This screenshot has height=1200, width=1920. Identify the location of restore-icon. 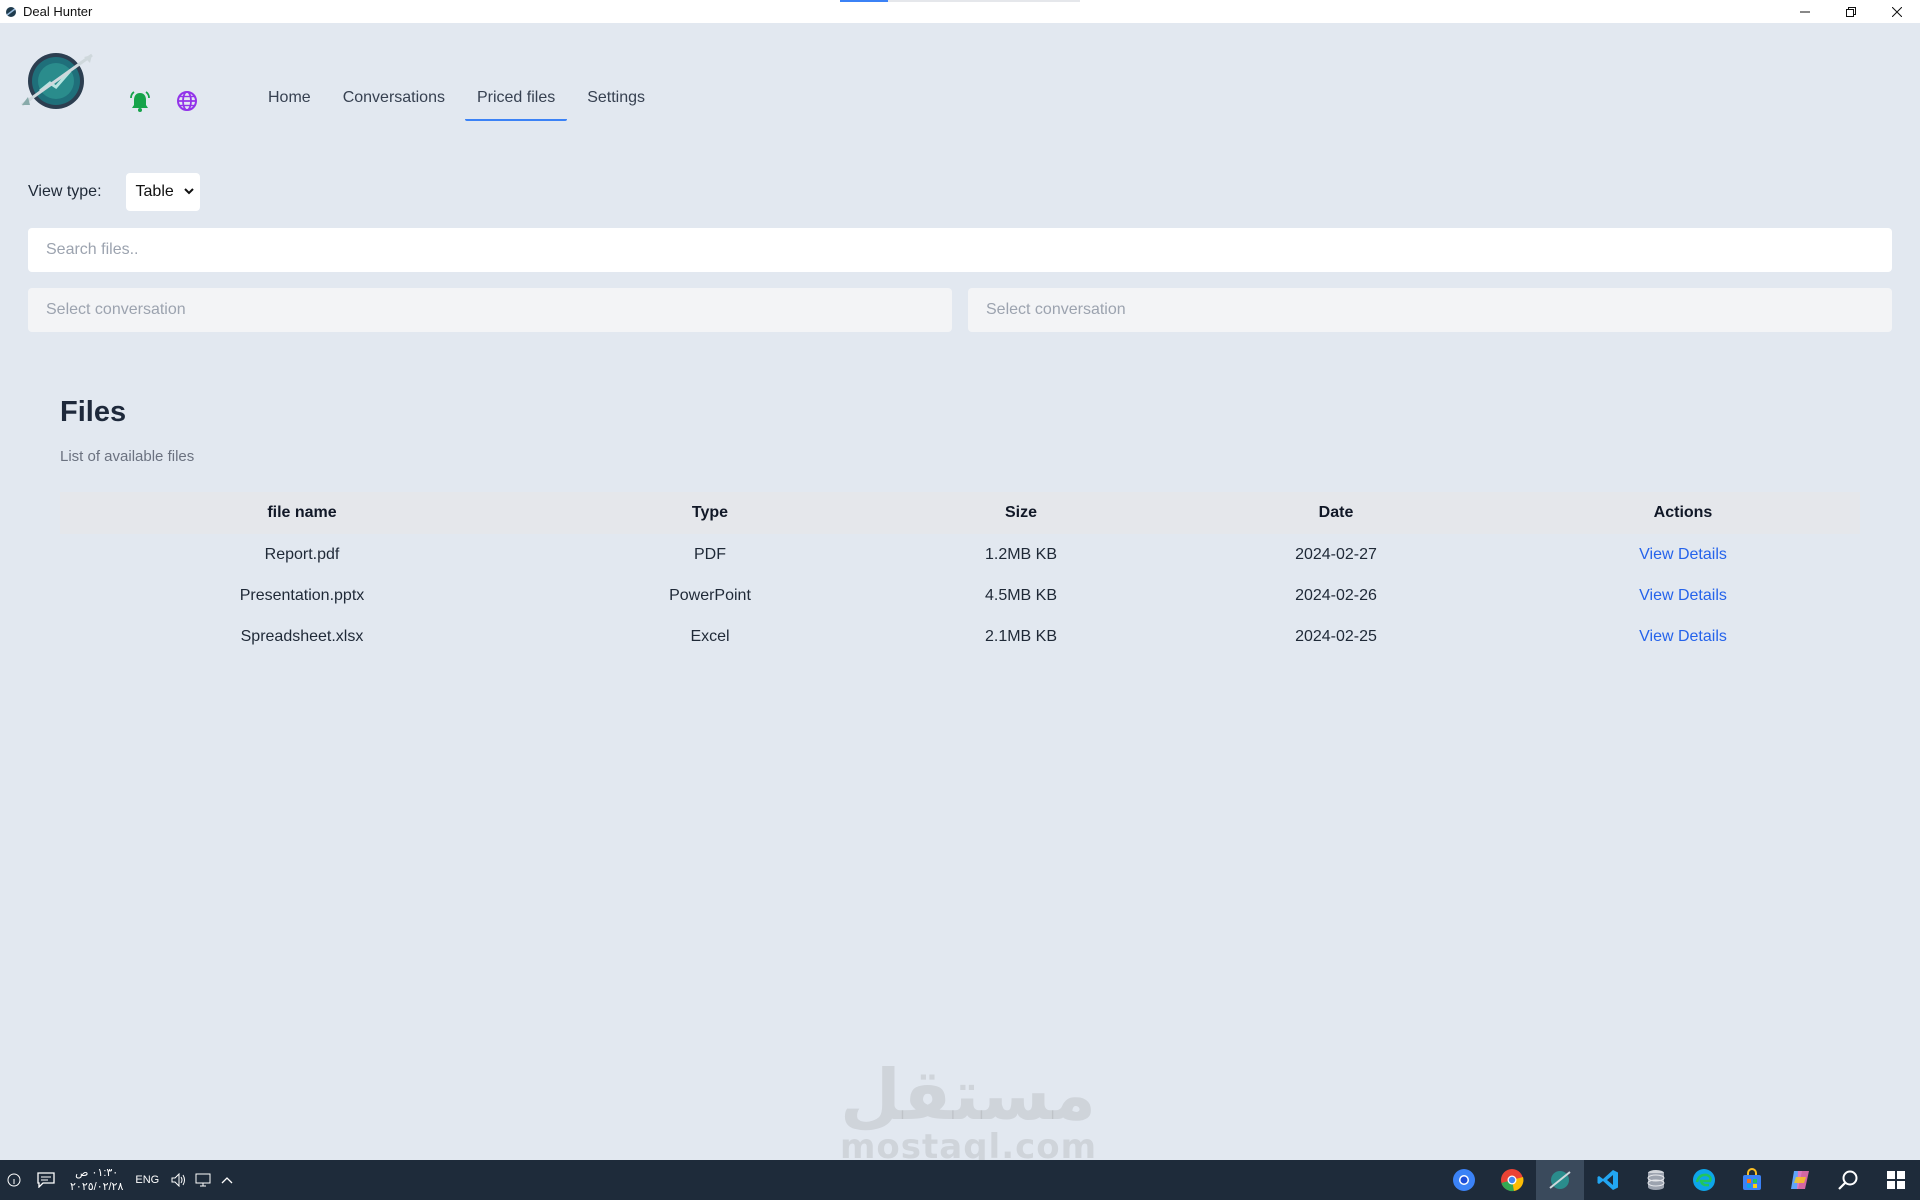
(1851, 11).